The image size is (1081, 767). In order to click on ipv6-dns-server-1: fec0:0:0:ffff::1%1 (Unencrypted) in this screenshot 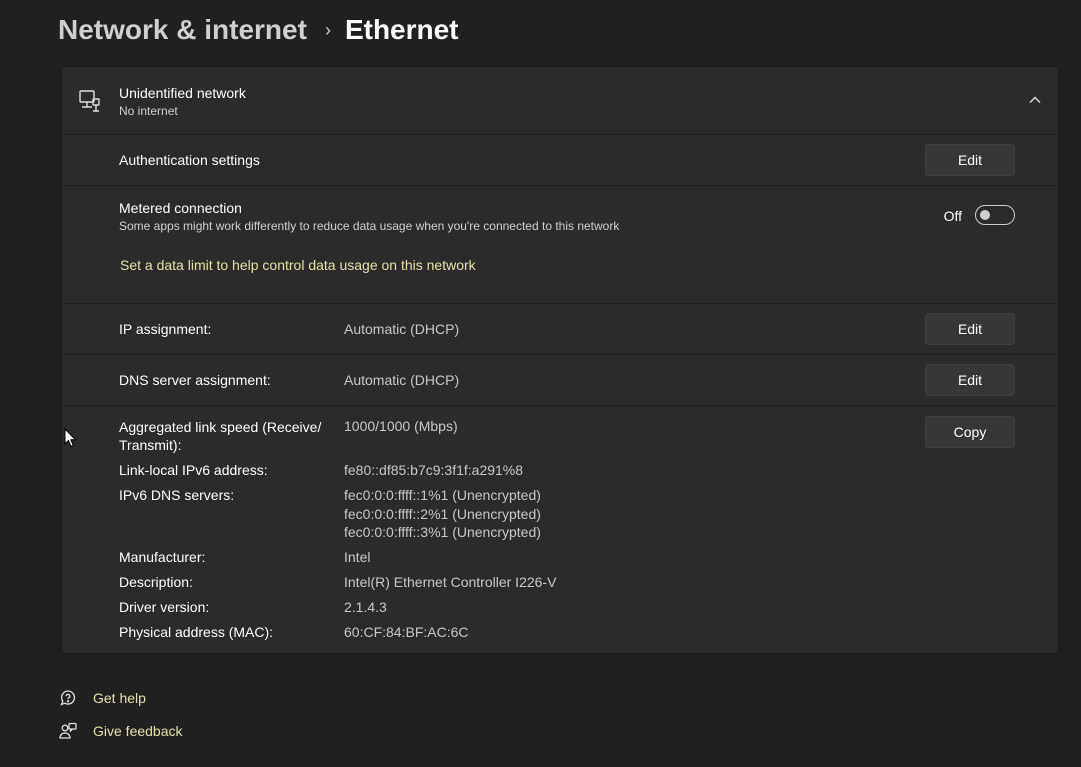, I will do `click(442, 495)`.